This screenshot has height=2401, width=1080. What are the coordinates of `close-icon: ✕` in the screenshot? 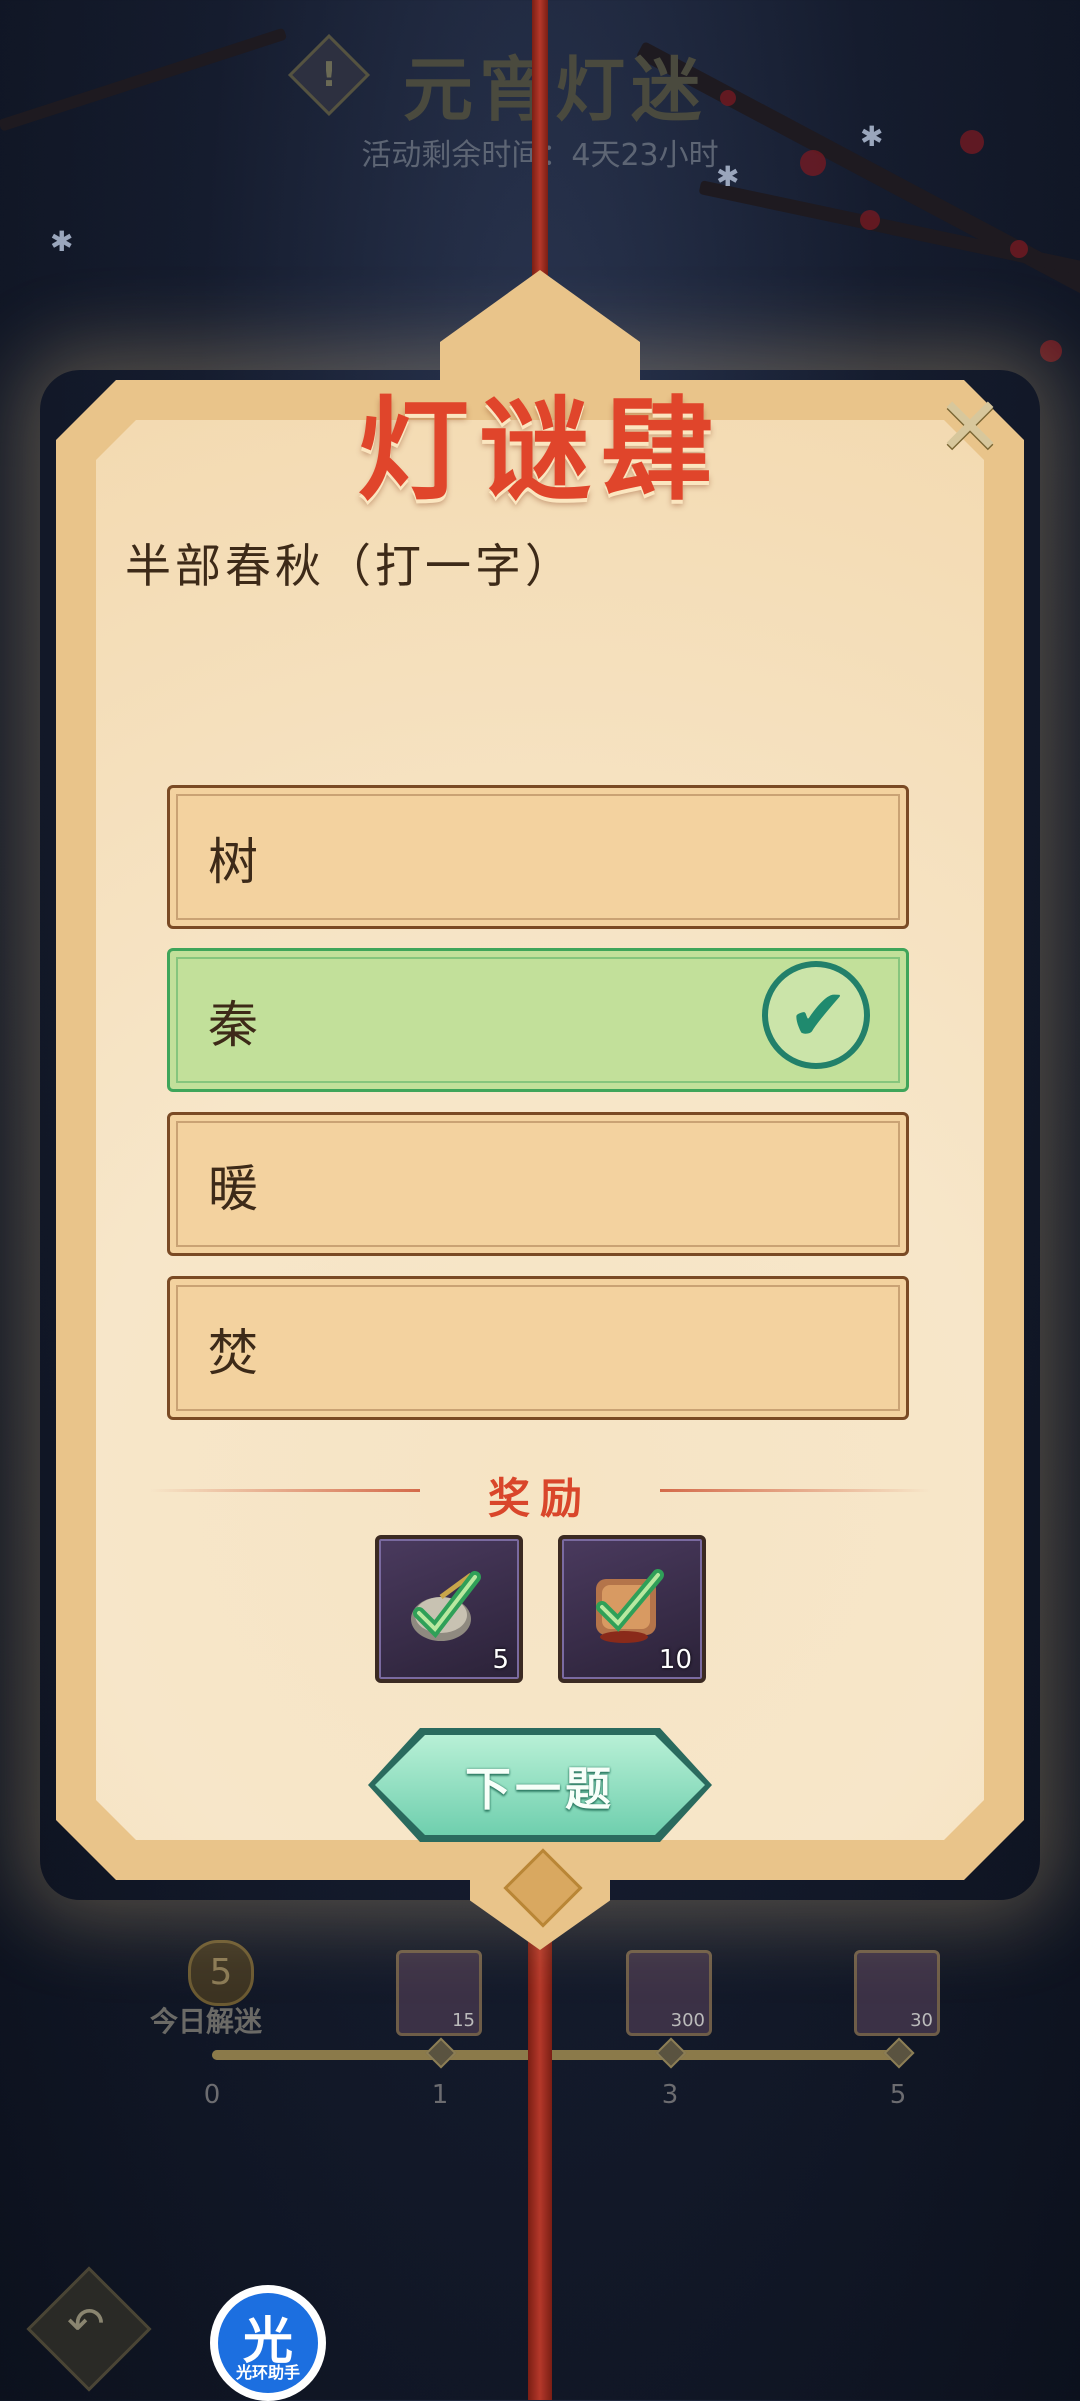 It's located at (970, 426).